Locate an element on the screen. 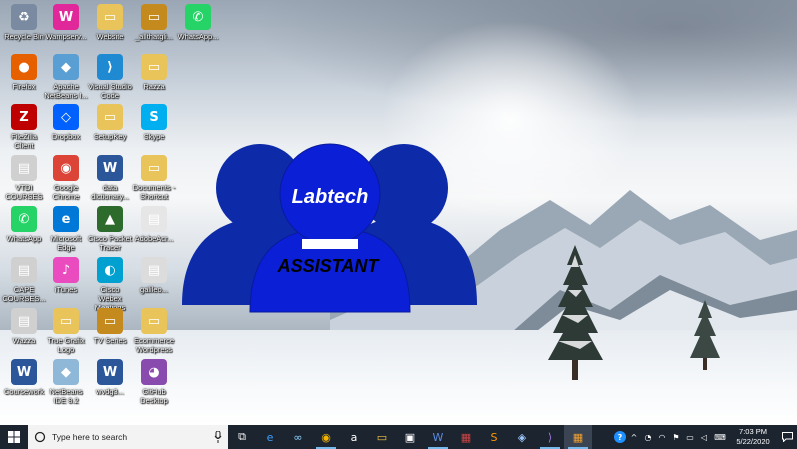  battery-icon: ▭ is located at coordinates (690, 437).